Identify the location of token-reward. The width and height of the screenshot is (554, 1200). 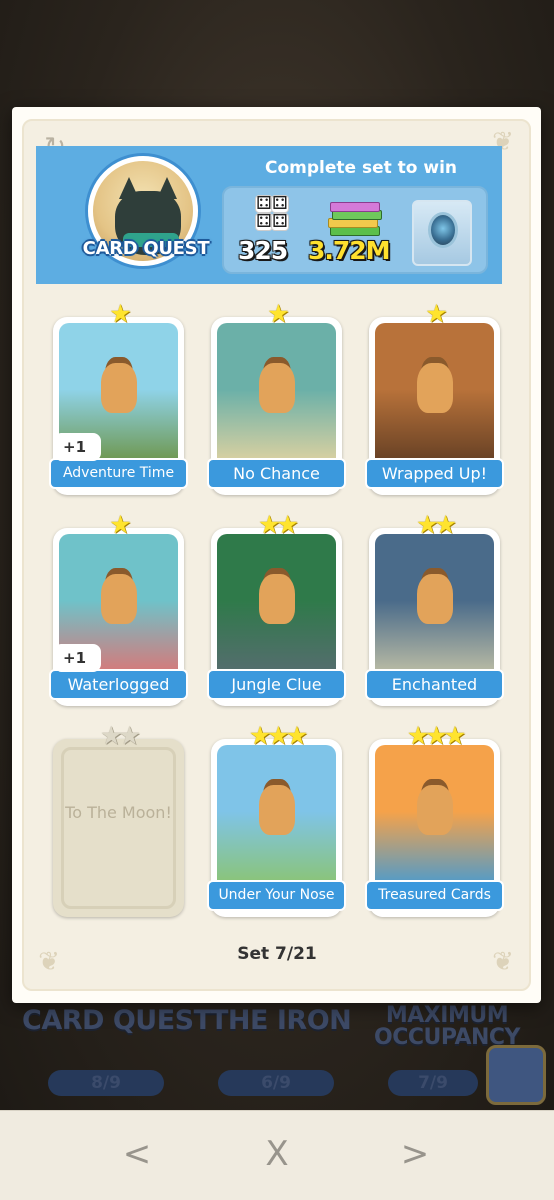
(442, 233).